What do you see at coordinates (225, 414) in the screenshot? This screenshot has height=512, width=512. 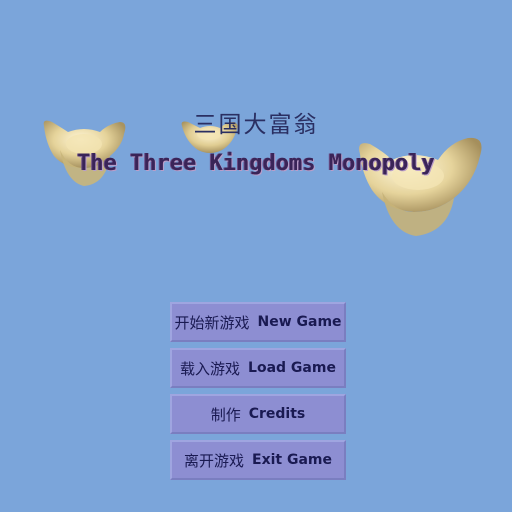 I see `credits-label-cn: 制作` at bounding box center [225, 414].